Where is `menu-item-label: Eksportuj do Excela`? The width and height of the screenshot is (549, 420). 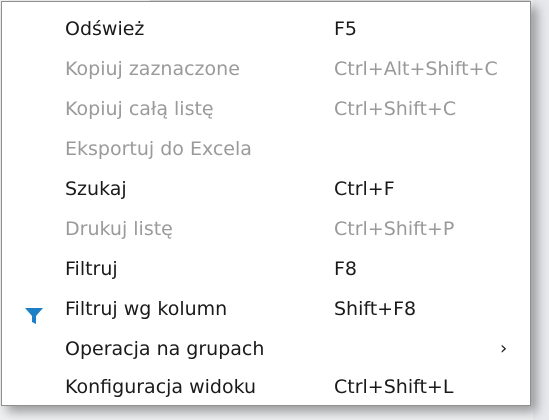 menu-item-label: Eksportuj do Excela is located at coordinates (158, 149).